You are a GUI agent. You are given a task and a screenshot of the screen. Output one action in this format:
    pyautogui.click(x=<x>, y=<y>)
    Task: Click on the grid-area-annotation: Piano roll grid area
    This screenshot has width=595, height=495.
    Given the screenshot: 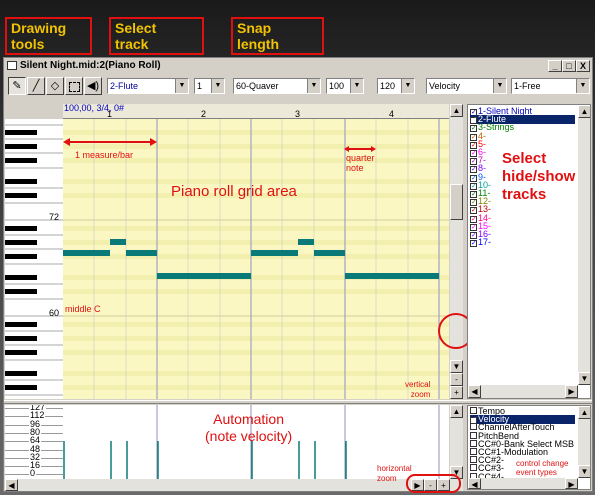 What is the action you would take?
    pyautogui.click(x=234, y=191)
    